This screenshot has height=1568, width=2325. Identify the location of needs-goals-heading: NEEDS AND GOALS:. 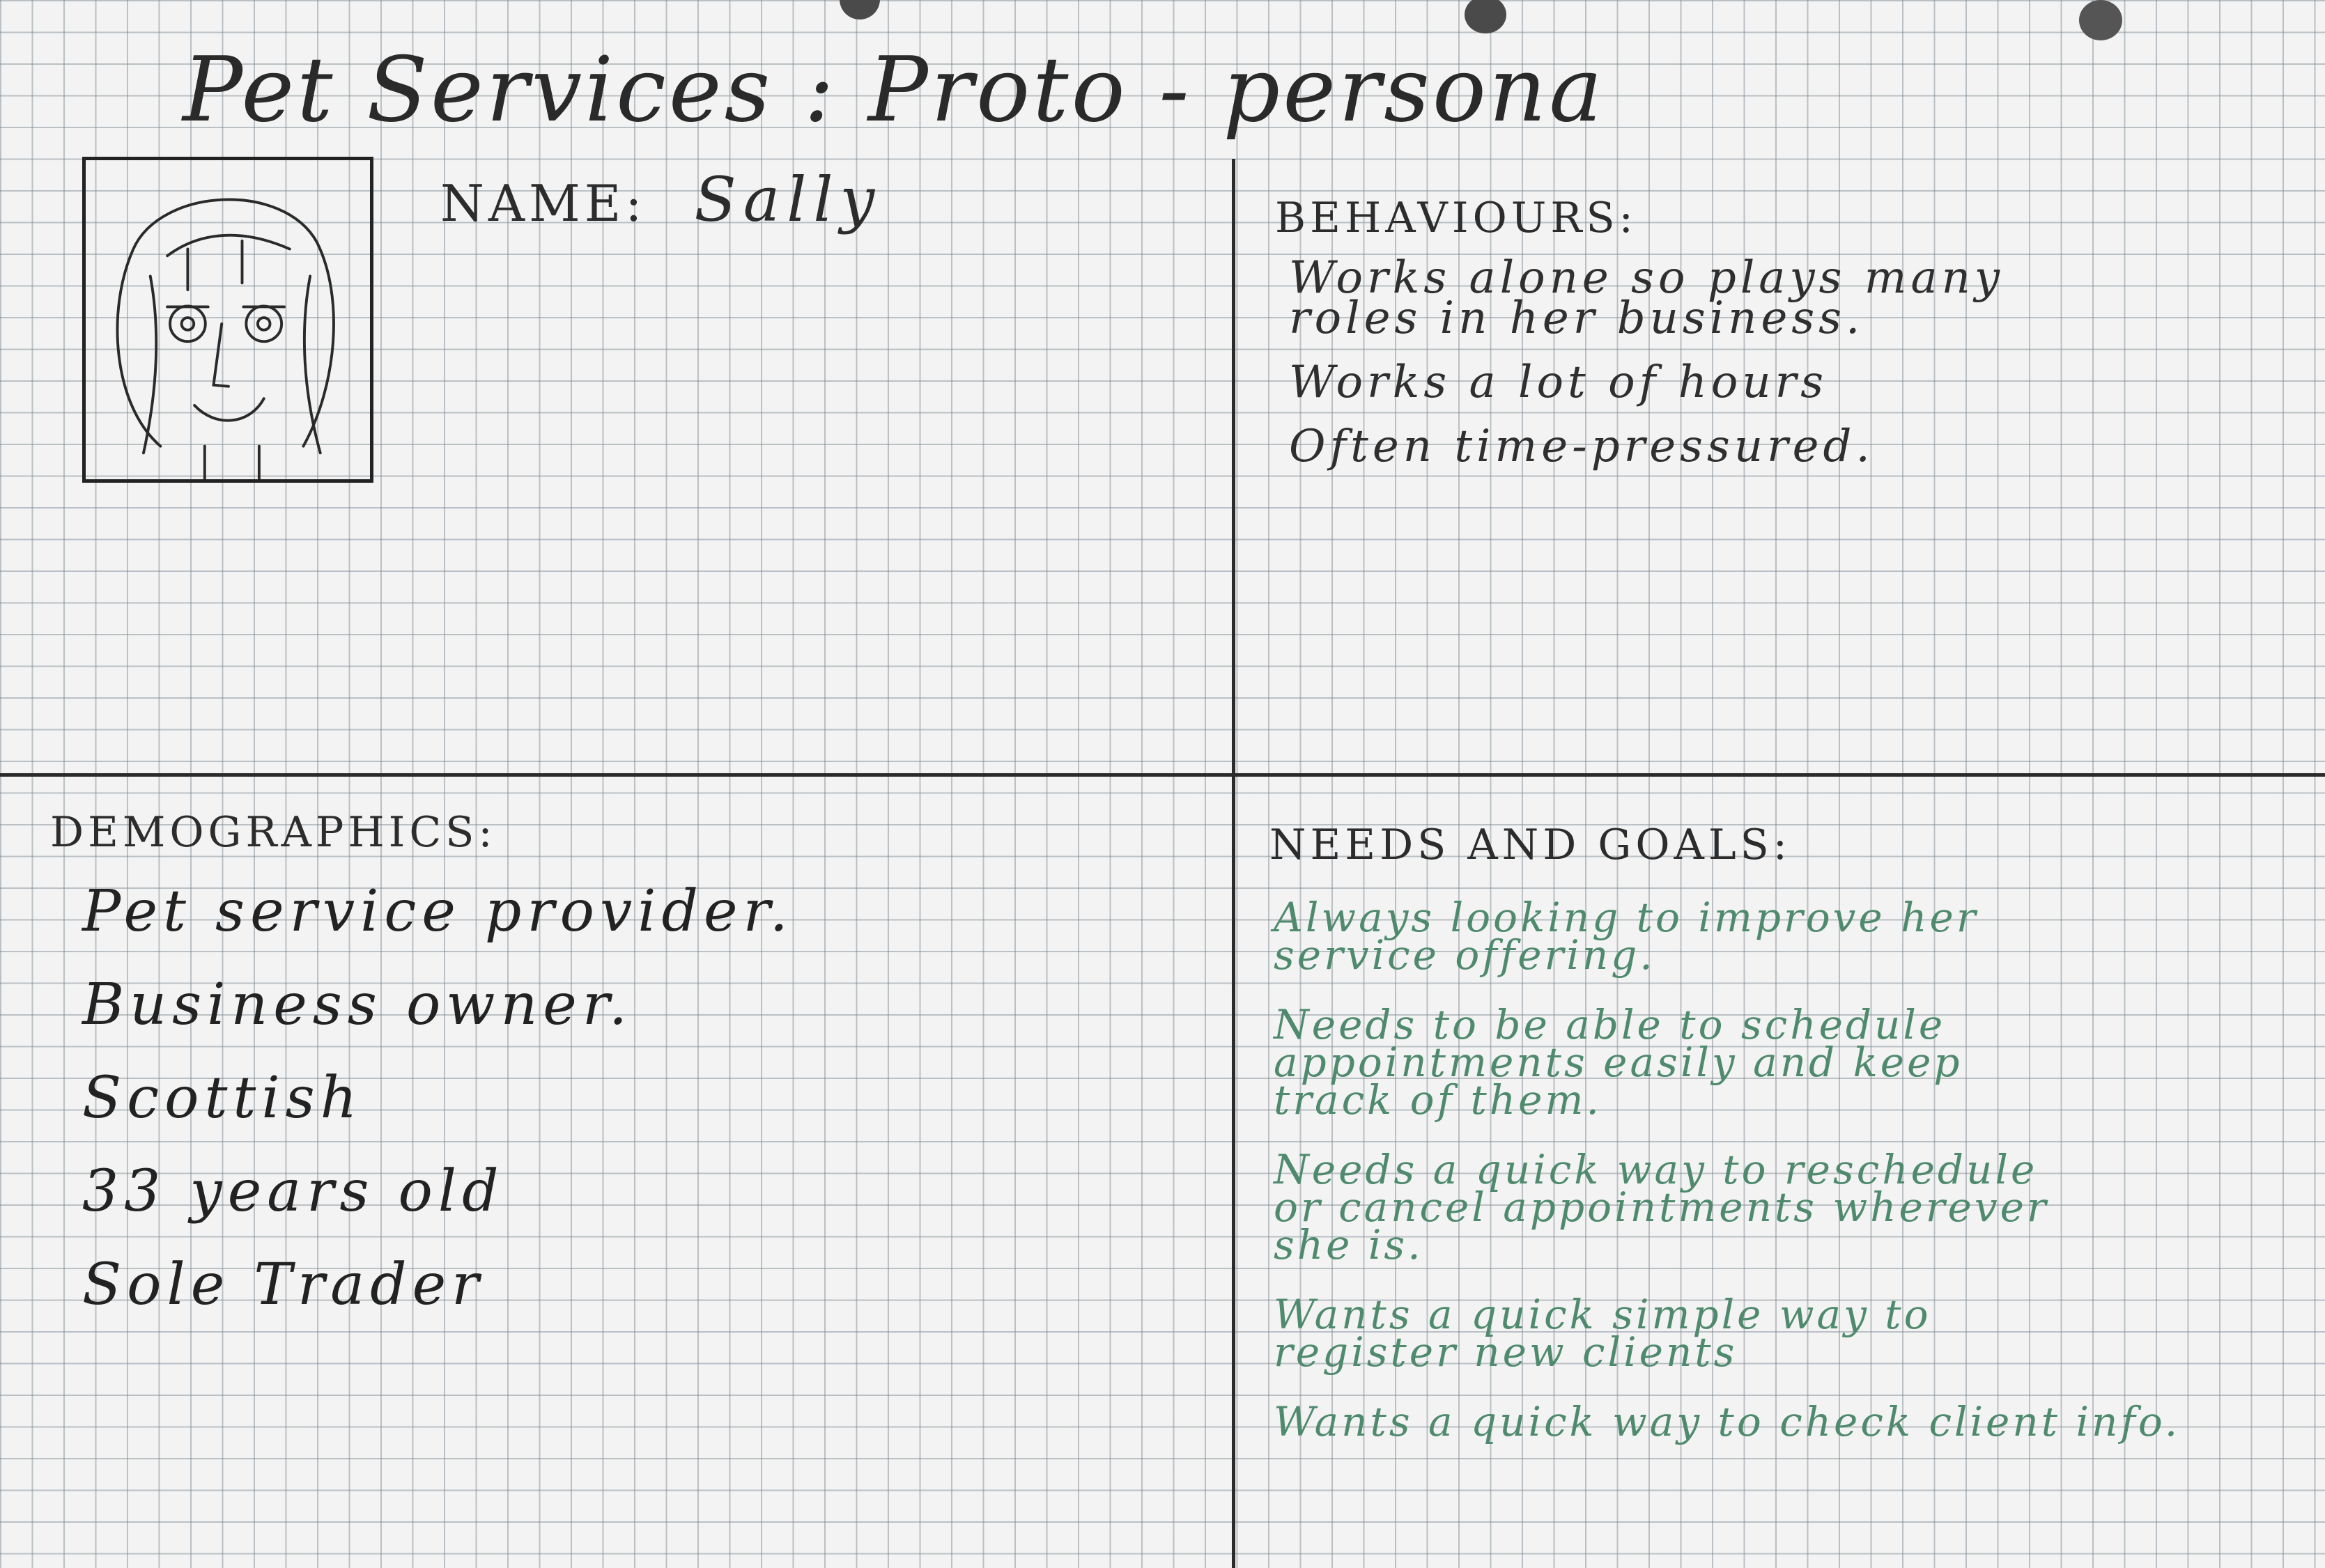
(1530, 845).